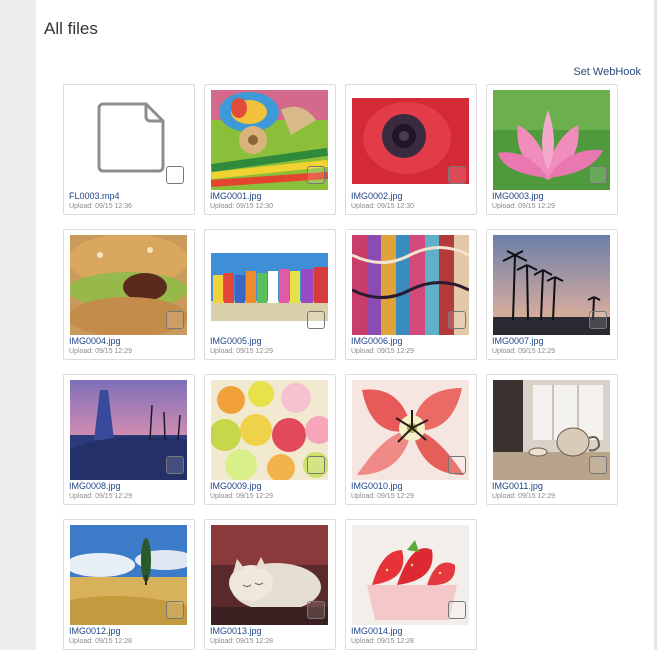  I want to click on file-name: IMG0013.jpg, so click(236, 631).